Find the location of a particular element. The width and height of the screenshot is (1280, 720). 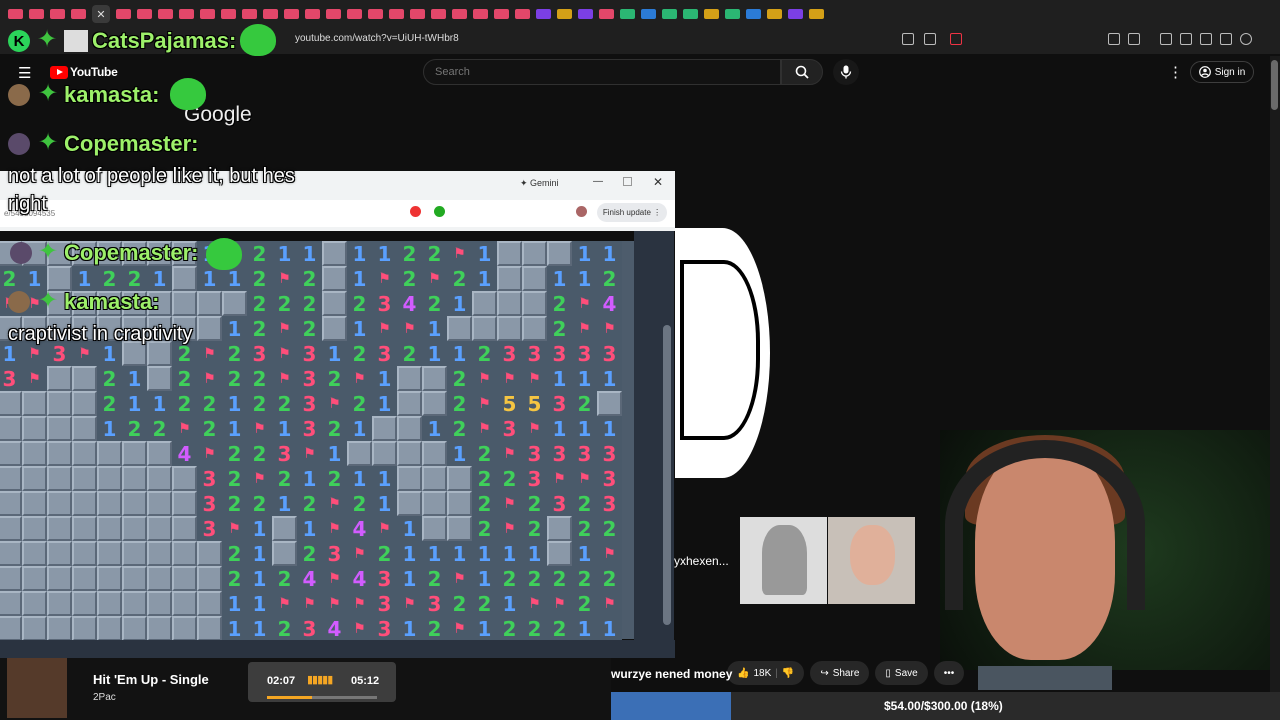

related-thumbnails is located at coordinates (1045, 678).